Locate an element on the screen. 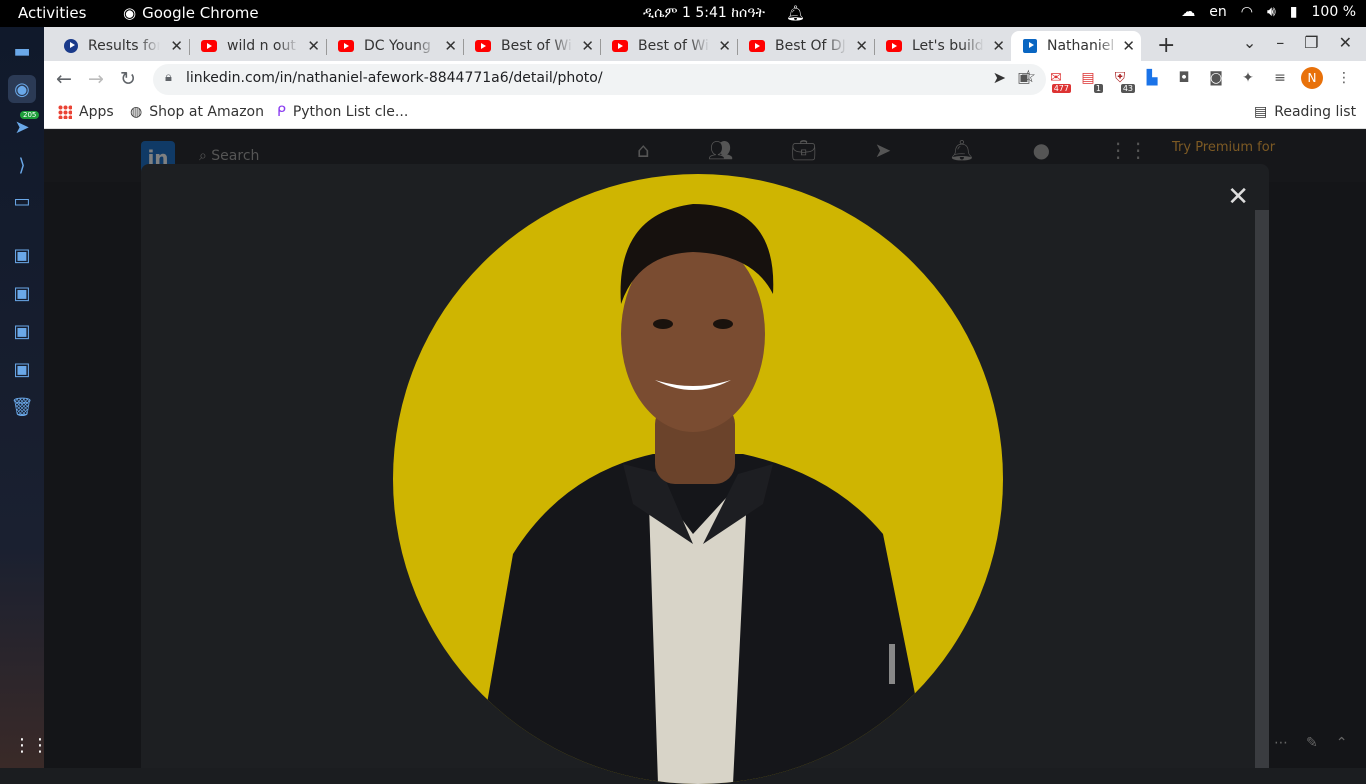  chevron-up-icon: ⌃ is located at coordinates (1342, 743).